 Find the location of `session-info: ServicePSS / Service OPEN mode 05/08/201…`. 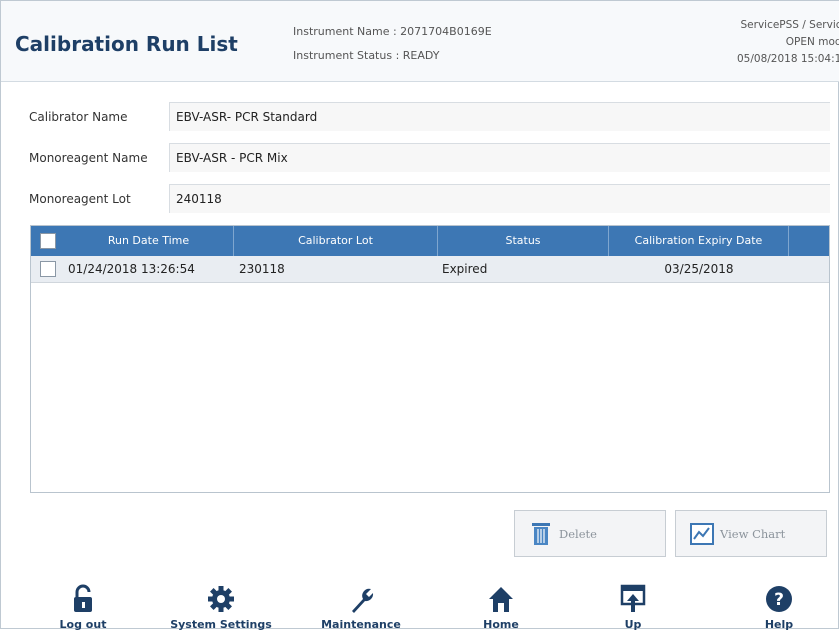

session-info: ServicePSS / Service OPEN mode 05/08/201… is located at coordinates (784, 42).